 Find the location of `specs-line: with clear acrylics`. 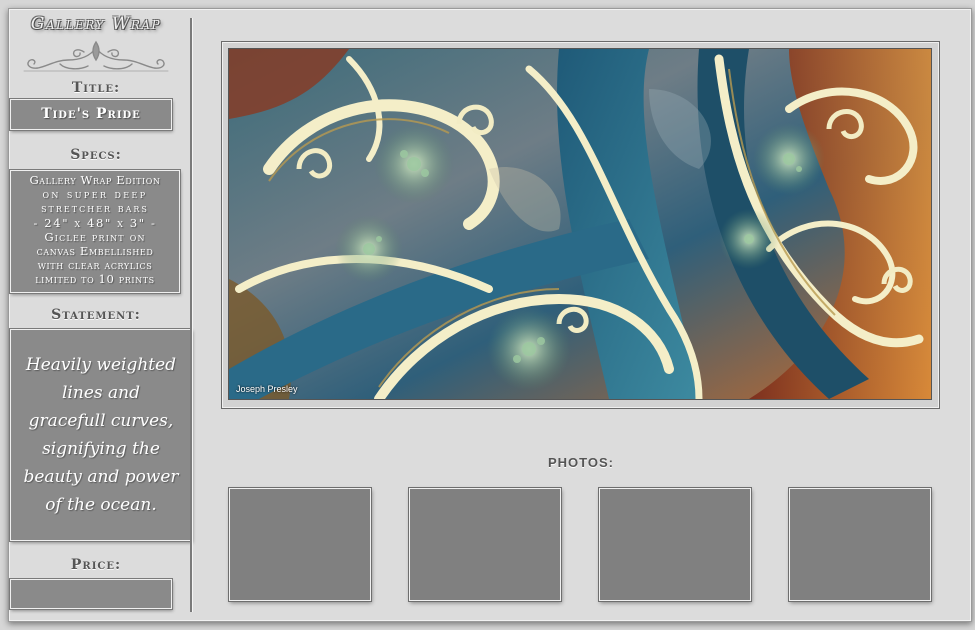

specs-line: with clear acrylics is located at coordinates (95, 265).